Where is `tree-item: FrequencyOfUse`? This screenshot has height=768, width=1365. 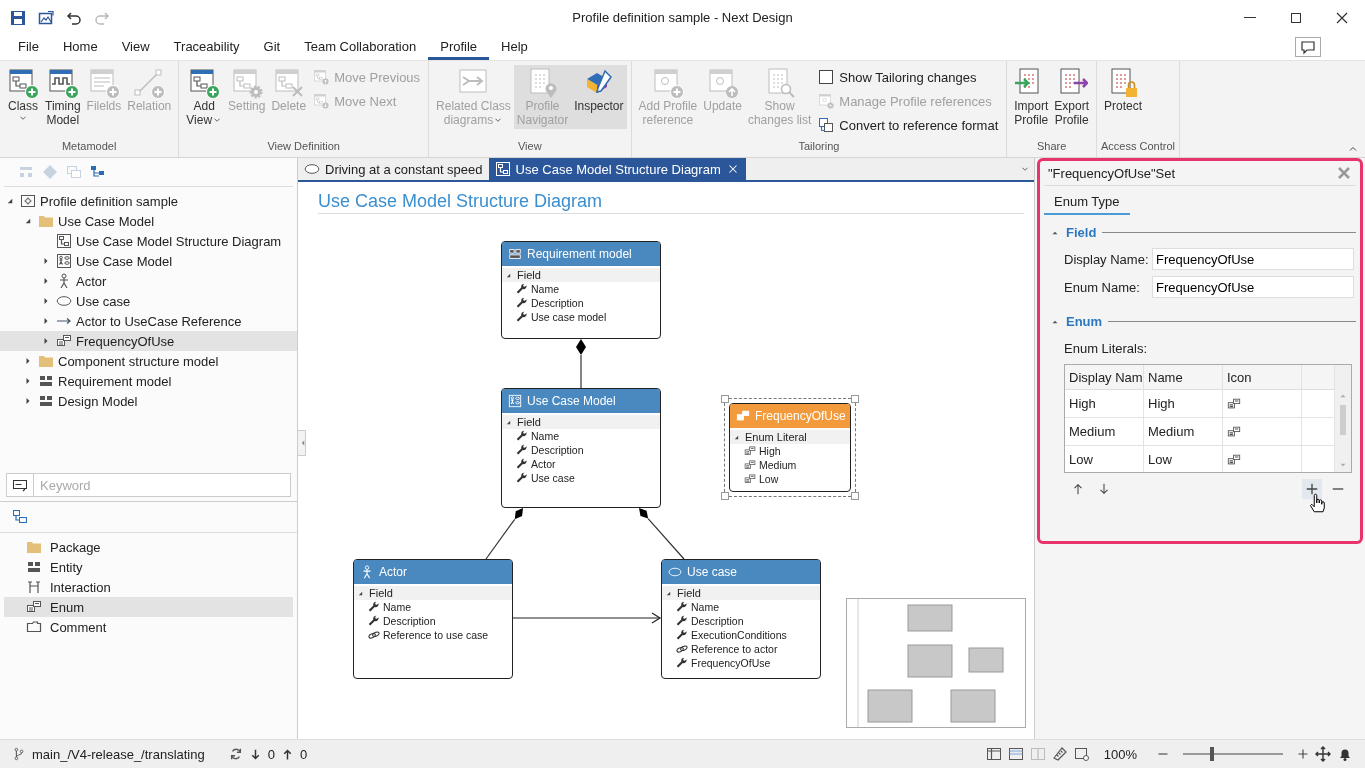 tree-item: FrequencyOfUse is located at coordinates (148, 341).